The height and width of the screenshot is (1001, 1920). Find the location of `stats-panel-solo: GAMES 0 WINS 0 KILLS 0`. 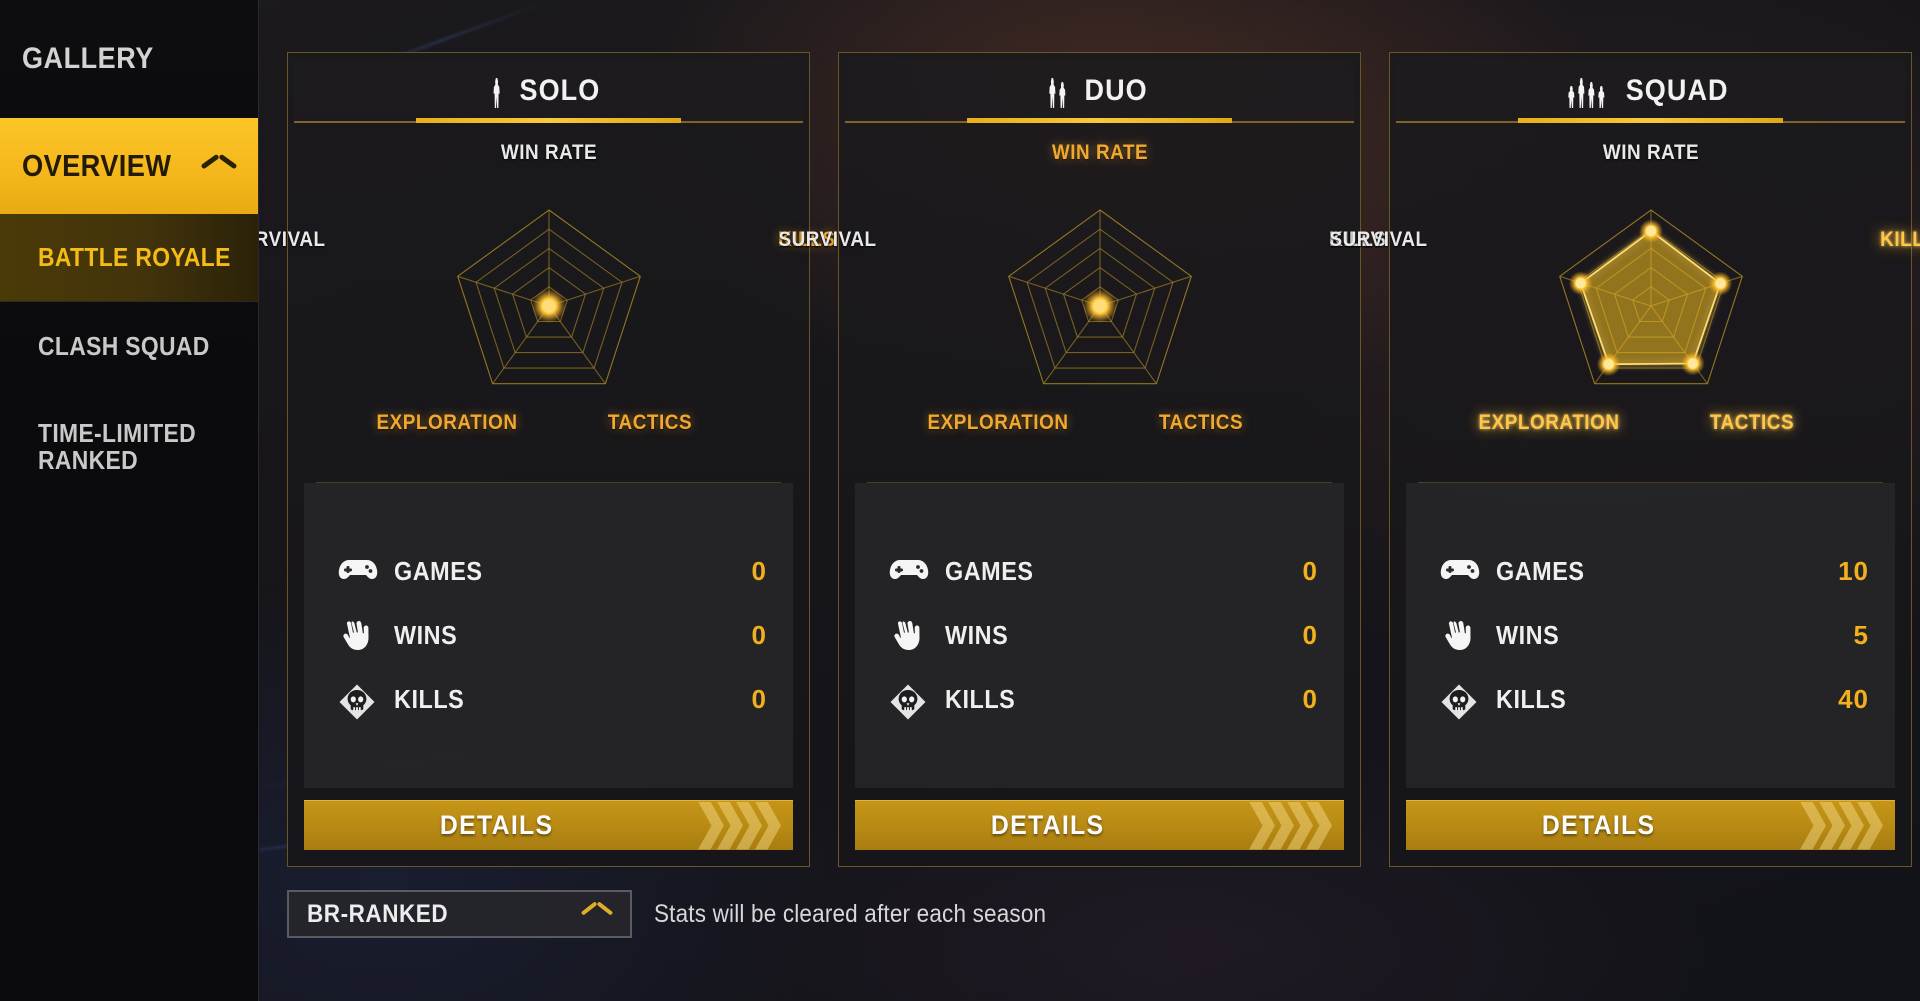

stats-panel-solo: GAMES 0 WINS 0 KILLS 0 is located at coordinates (548, 635).